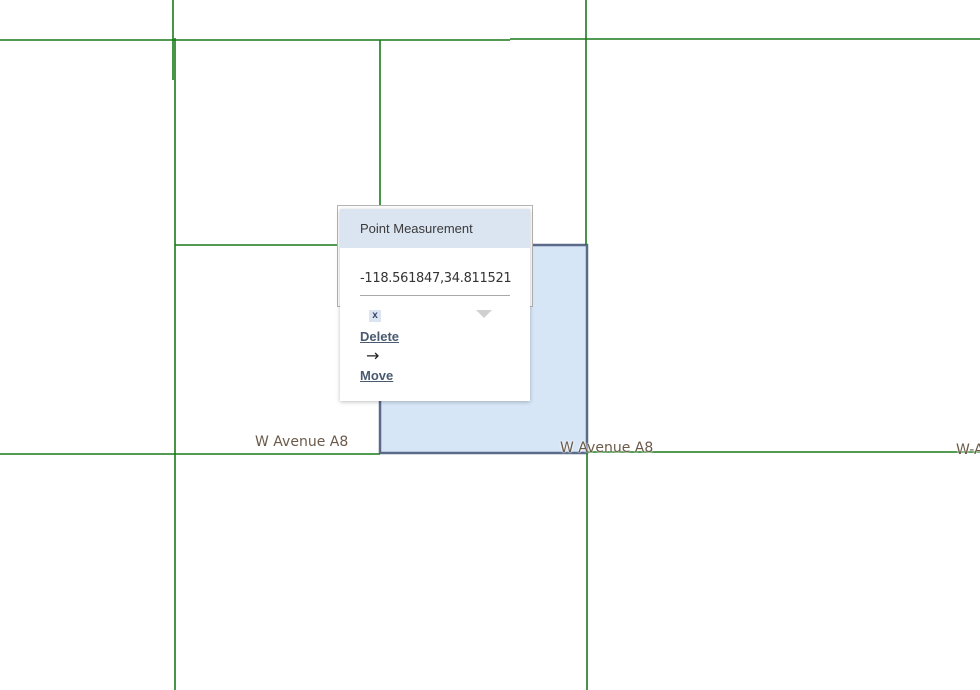  Describe the element at coordinates (379, 336) in the screenshot. I see `delete-link: Delete` at that location.